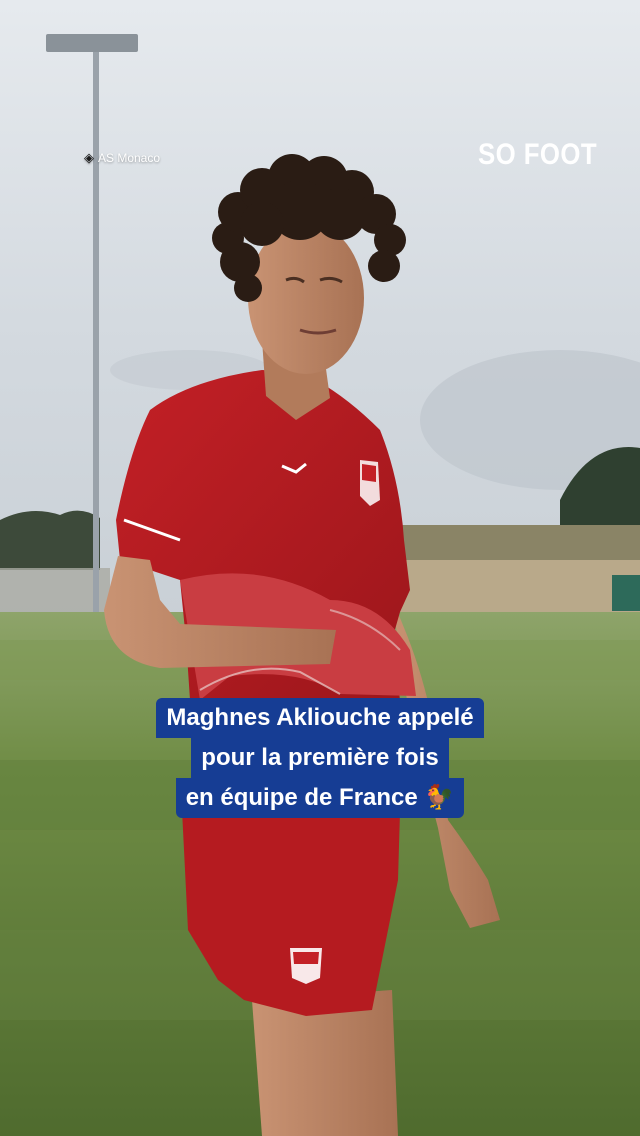 The height and width of the screenshot is (1136, 640). I want to click on stadium-stand, so click(520, 545).